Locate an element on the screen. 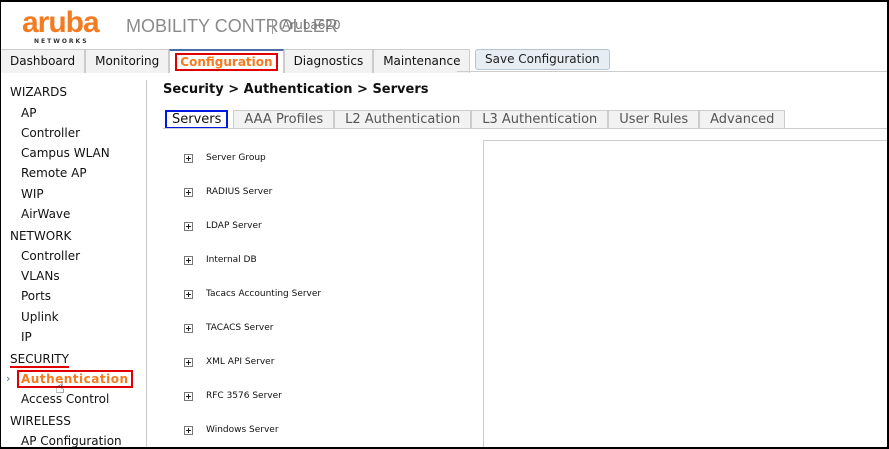 Image resolution: width=889 pixels, height=449 pixels. server-tree-item: LDAP Server is located at coordinates (223, 226).